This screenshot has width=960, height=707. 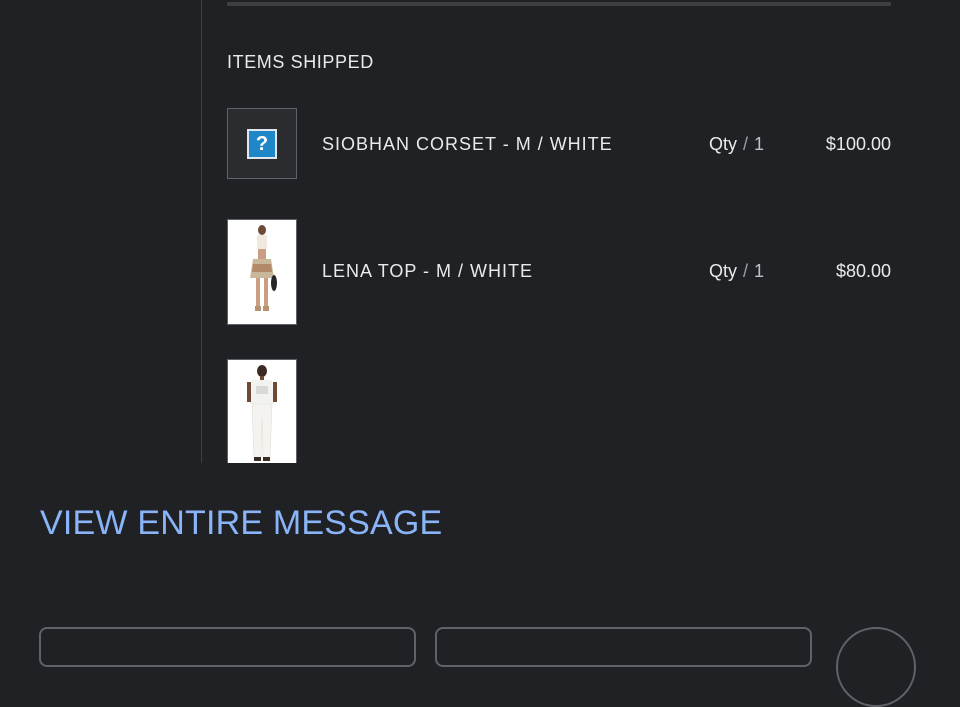 What do you see at coordinates (201, 231) in the screenshot?
I see `content-left-border` at bounding box center [201, 231].